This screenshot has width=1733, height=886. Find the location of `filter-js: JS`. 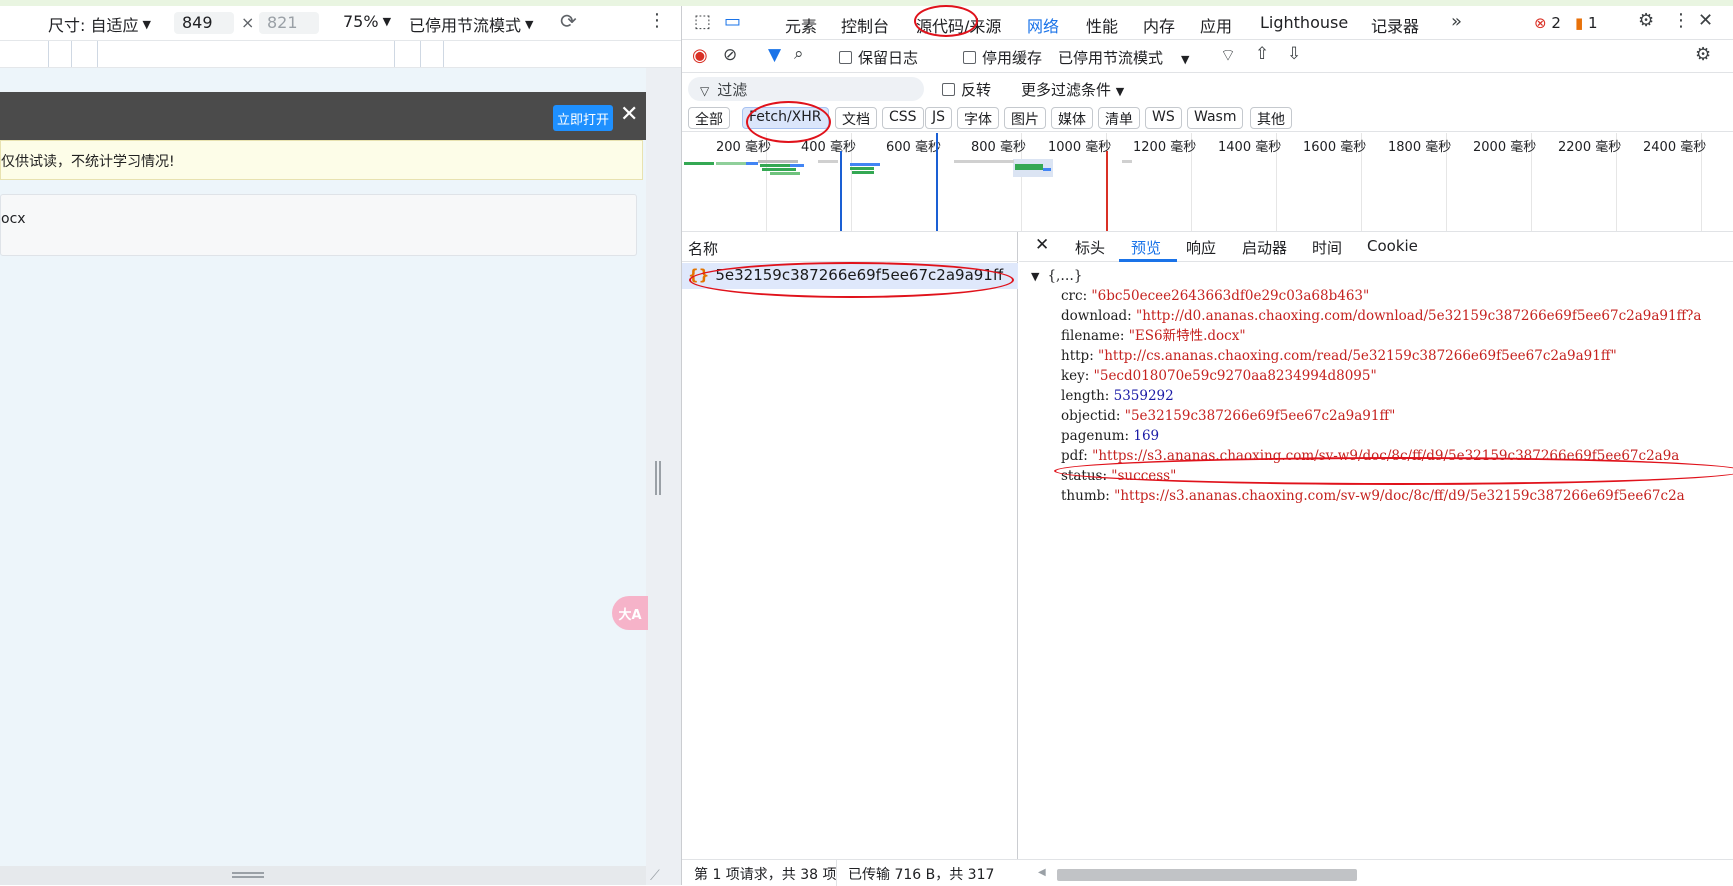

filter-js: JS is located at coordinates (939, 118).